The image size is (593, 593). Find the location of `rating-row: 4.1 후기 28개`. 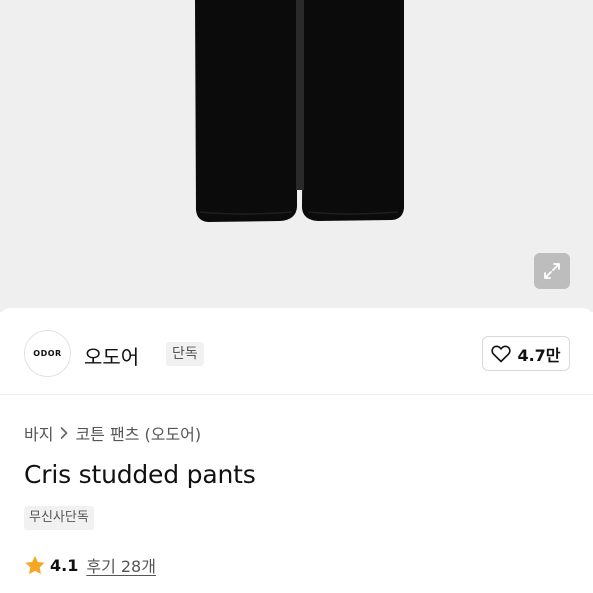

rating-row: 4.1 후기 28개 is located at coordinates (90, 565).